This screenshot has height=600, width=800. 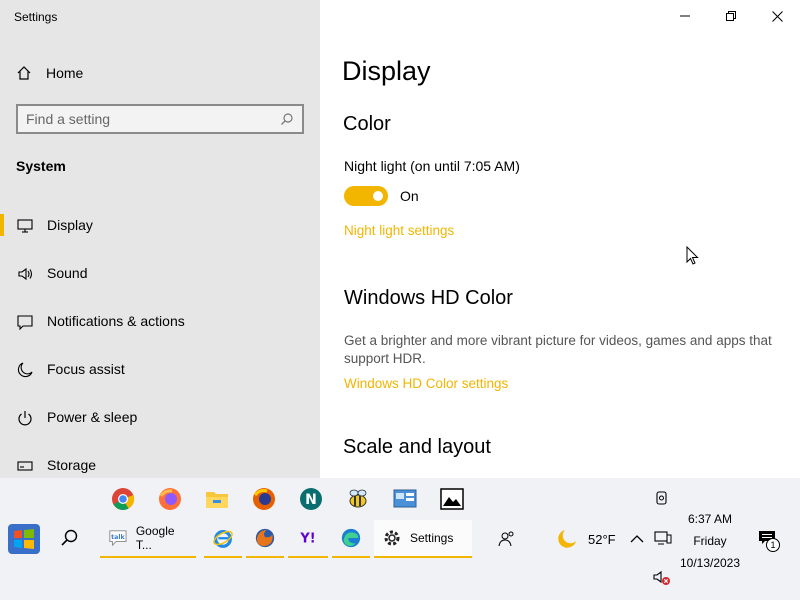 What do you see at coordinates (160, 376) in the screenshot?
I see `sidebar-item-focus-assist: Focus assist` at bounding box center [160, 376].